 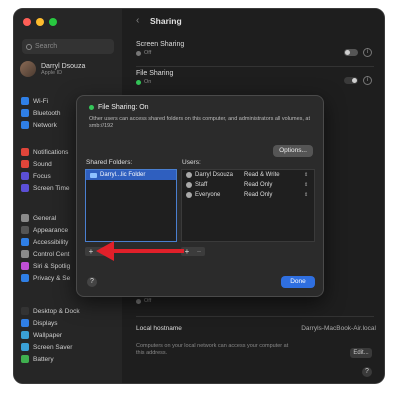 I want to click on sidebar-item-label: Screen Time, so click(x=51, y=188).